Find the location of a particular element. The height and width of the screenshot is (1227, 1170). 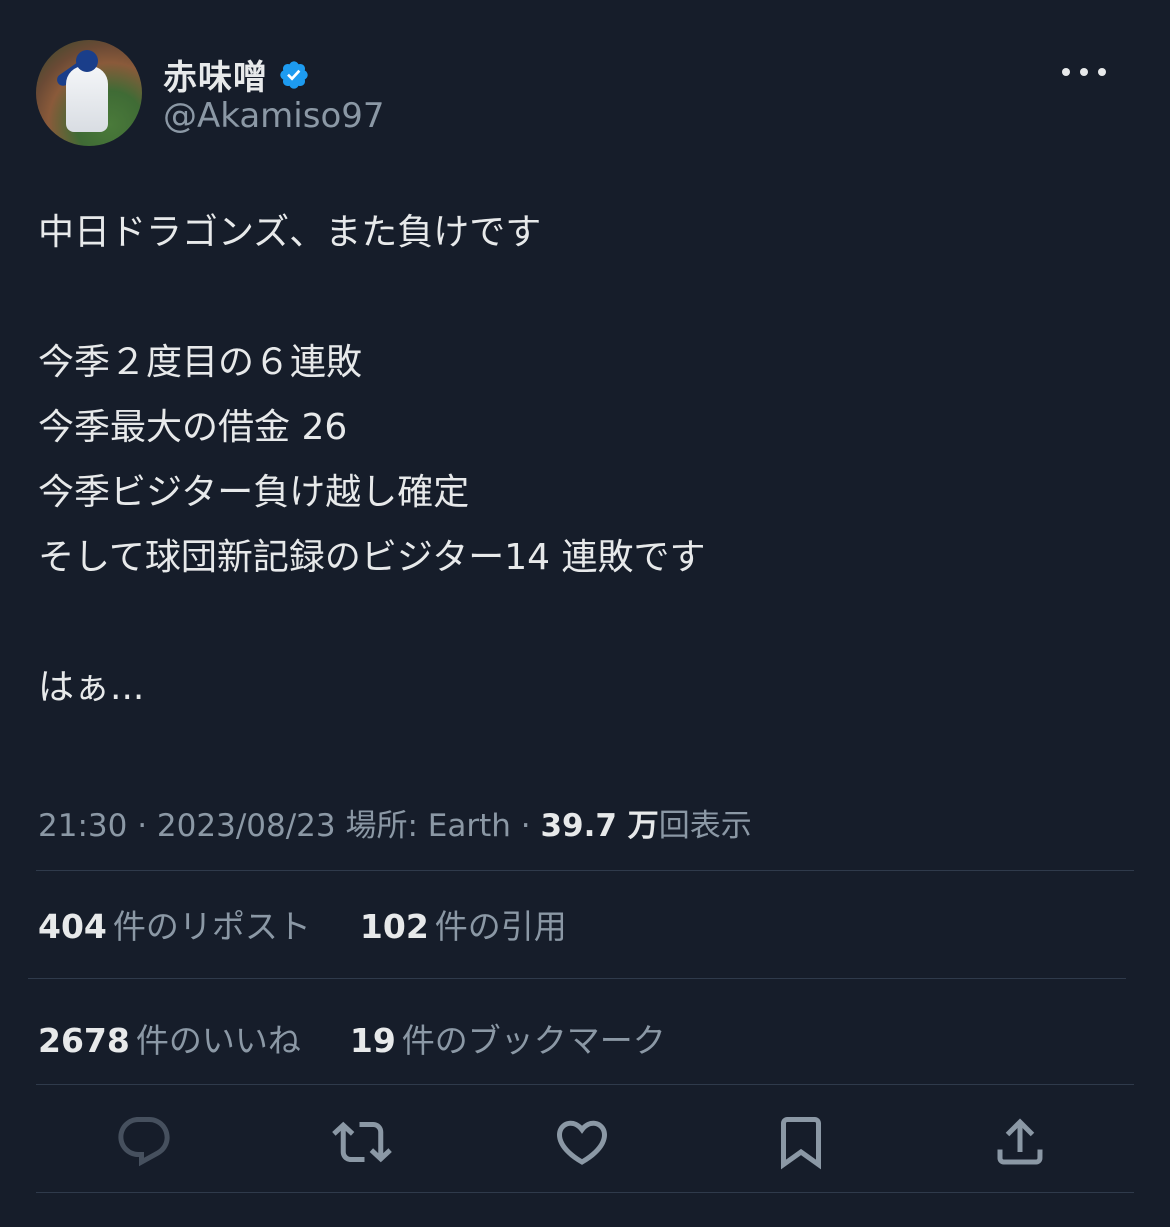

tweet-header: 赤味噌 @Akamiso97 is located at coordinates (586, 95).